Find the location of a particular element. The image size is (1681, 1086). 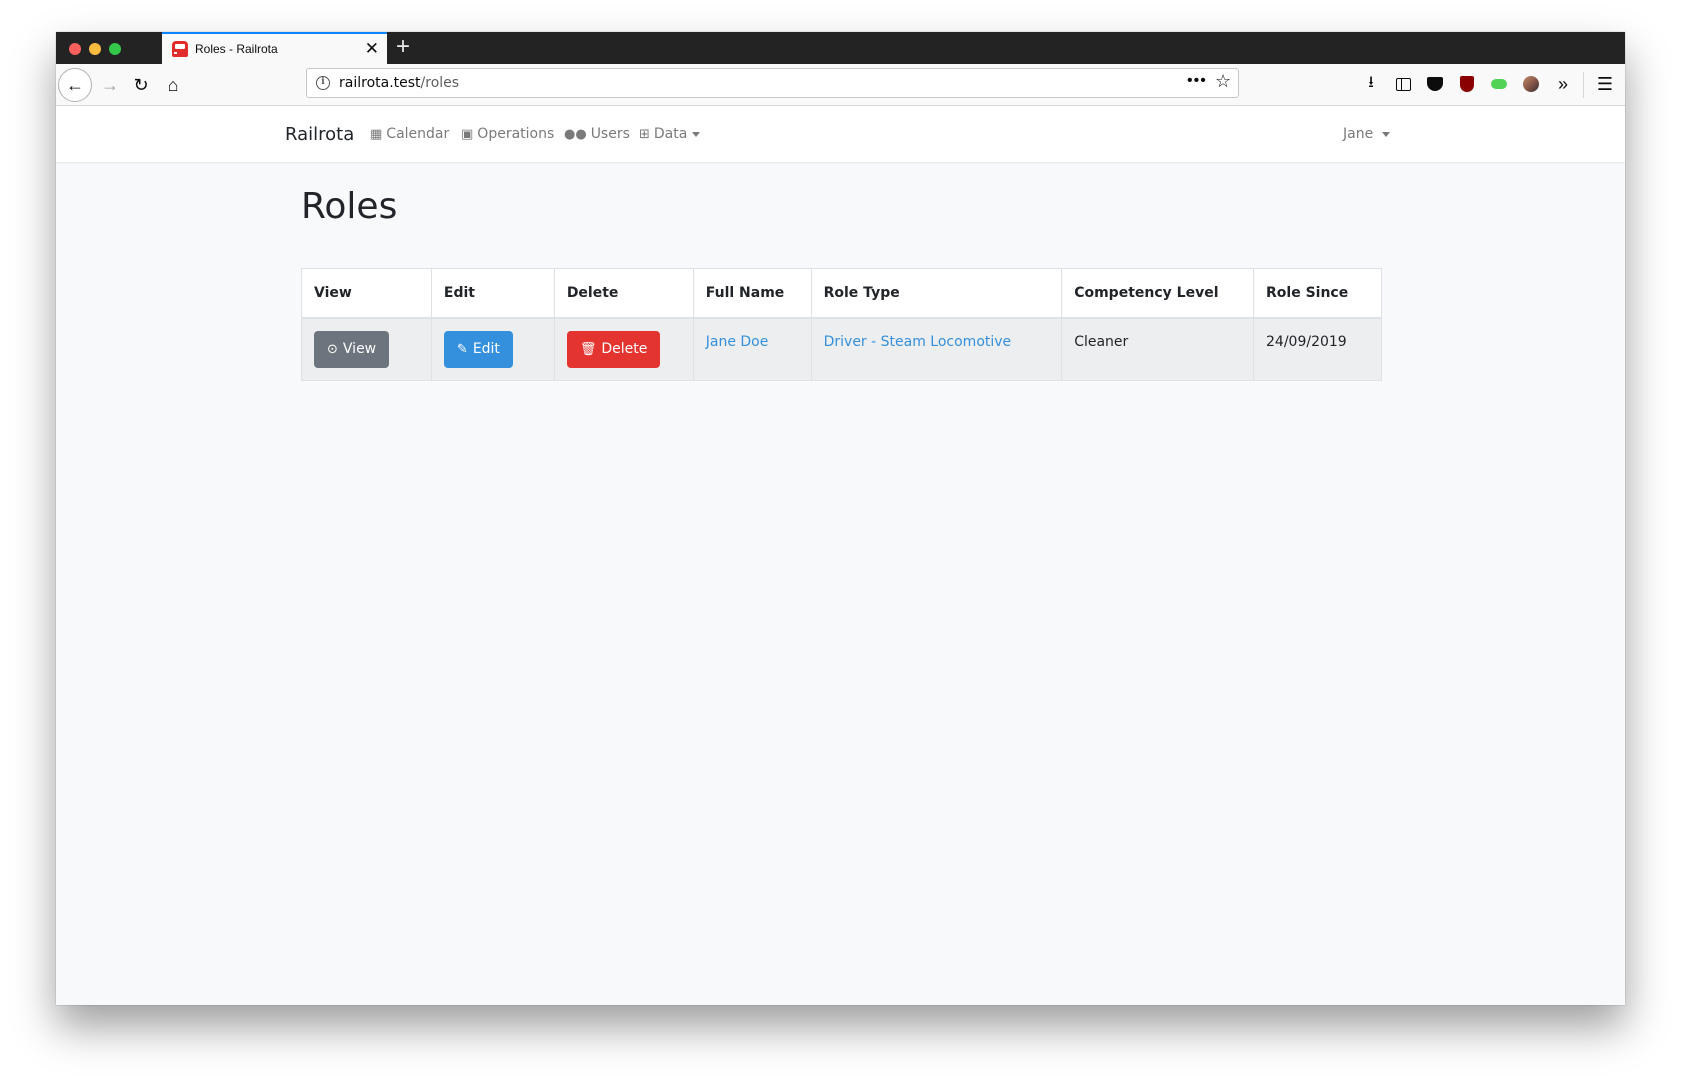

edit-button-label: Edit is located at coordinates (486, 349).